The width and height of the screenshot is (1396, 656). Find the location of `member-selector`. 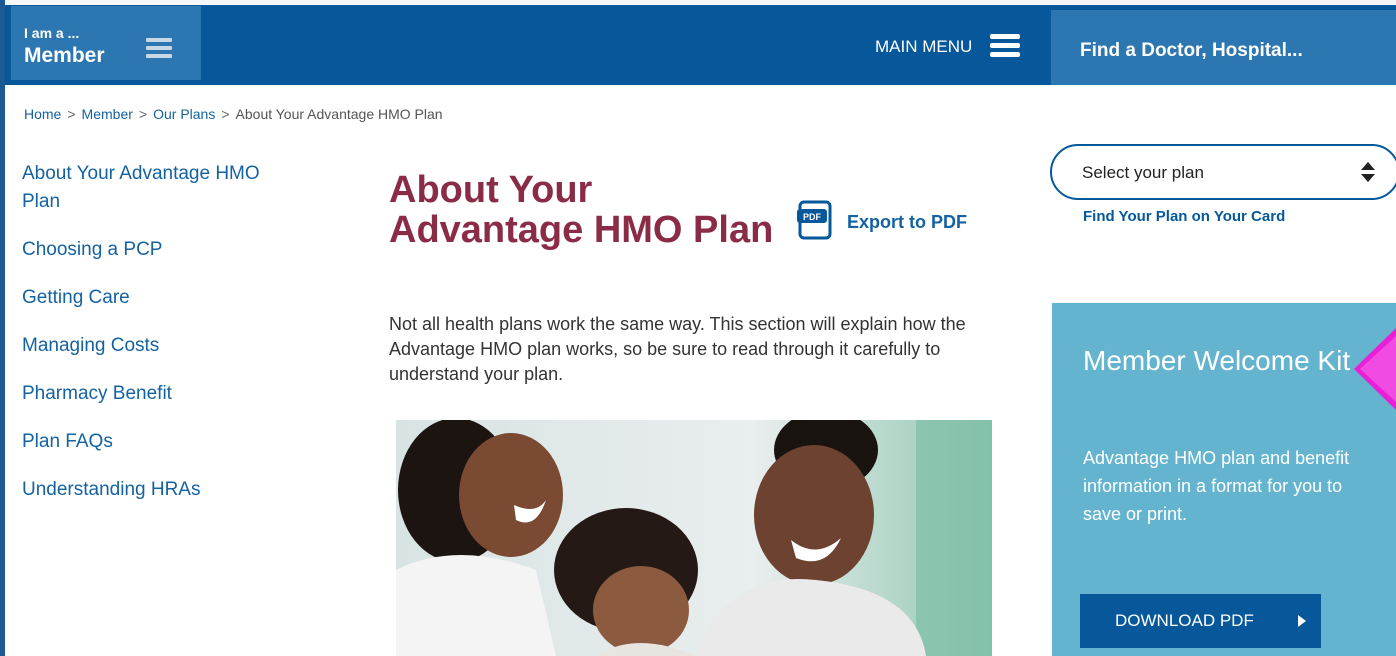

member-selector is located at coordinates (106, 43).